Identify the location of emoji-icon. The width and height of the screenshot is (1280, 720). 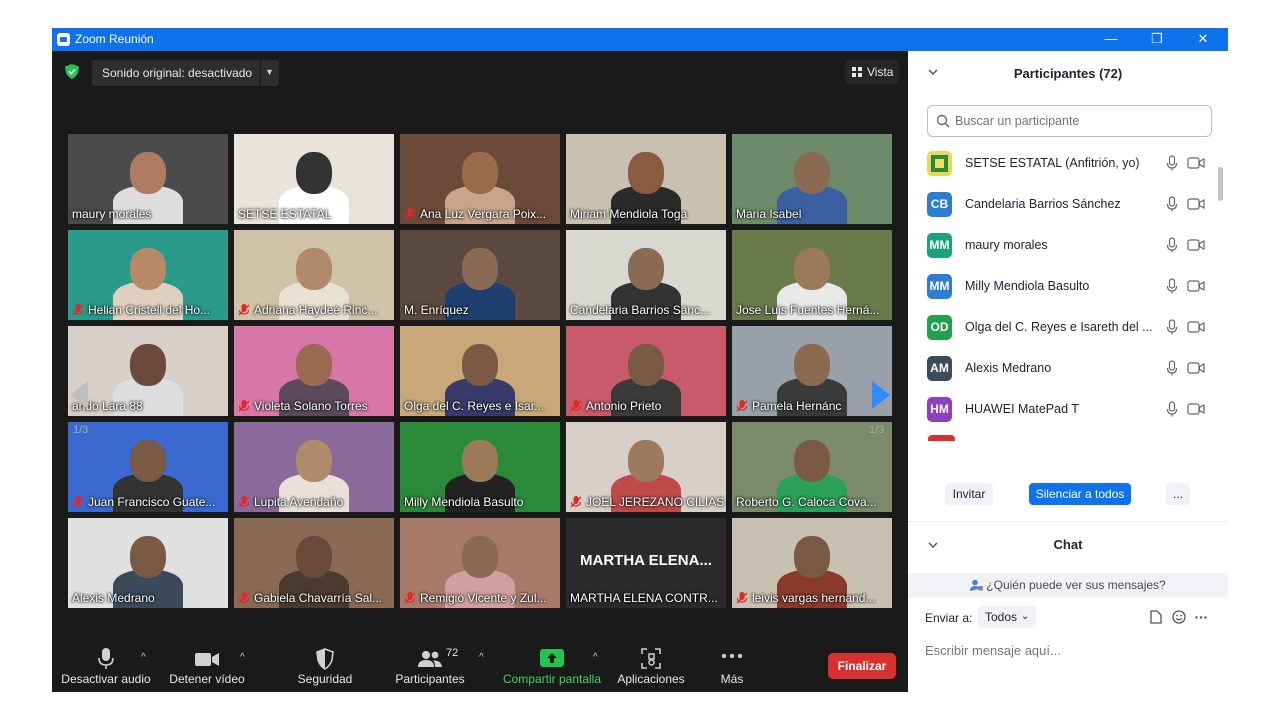
(1179, 617).